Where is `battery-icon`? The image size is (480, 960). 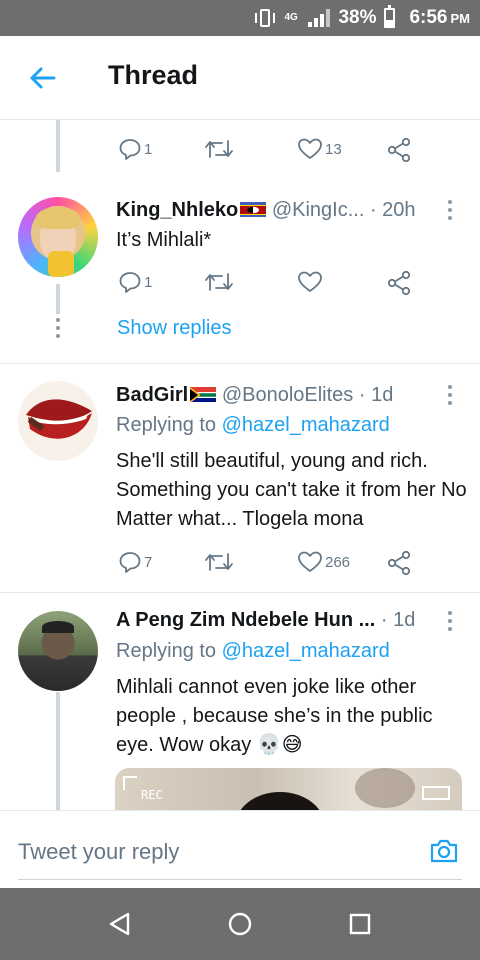 battery-icon is located at coordinates (390, 16).